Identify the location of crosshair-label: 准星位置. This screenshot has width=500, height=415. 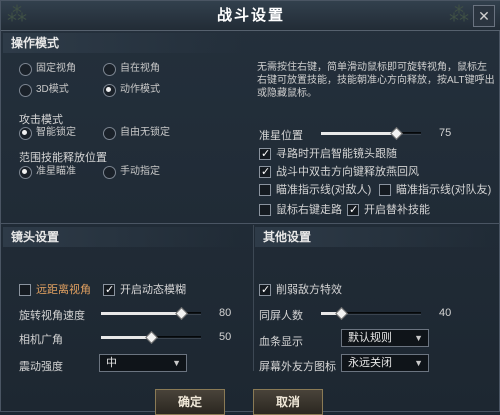
(281, 136).